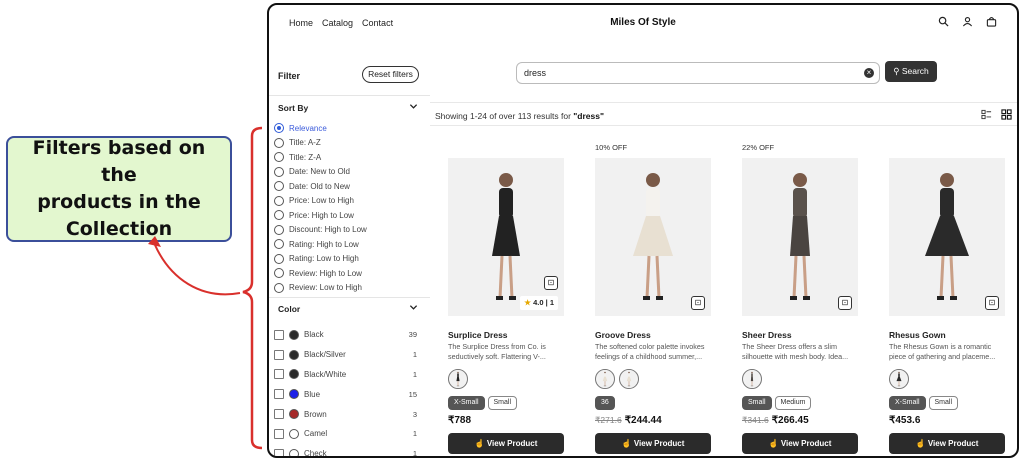  What do you see at coordinates (643, 22) in the screenshot?
I see `brand-title: Miles Of Style` at bounding box center [643, 22].